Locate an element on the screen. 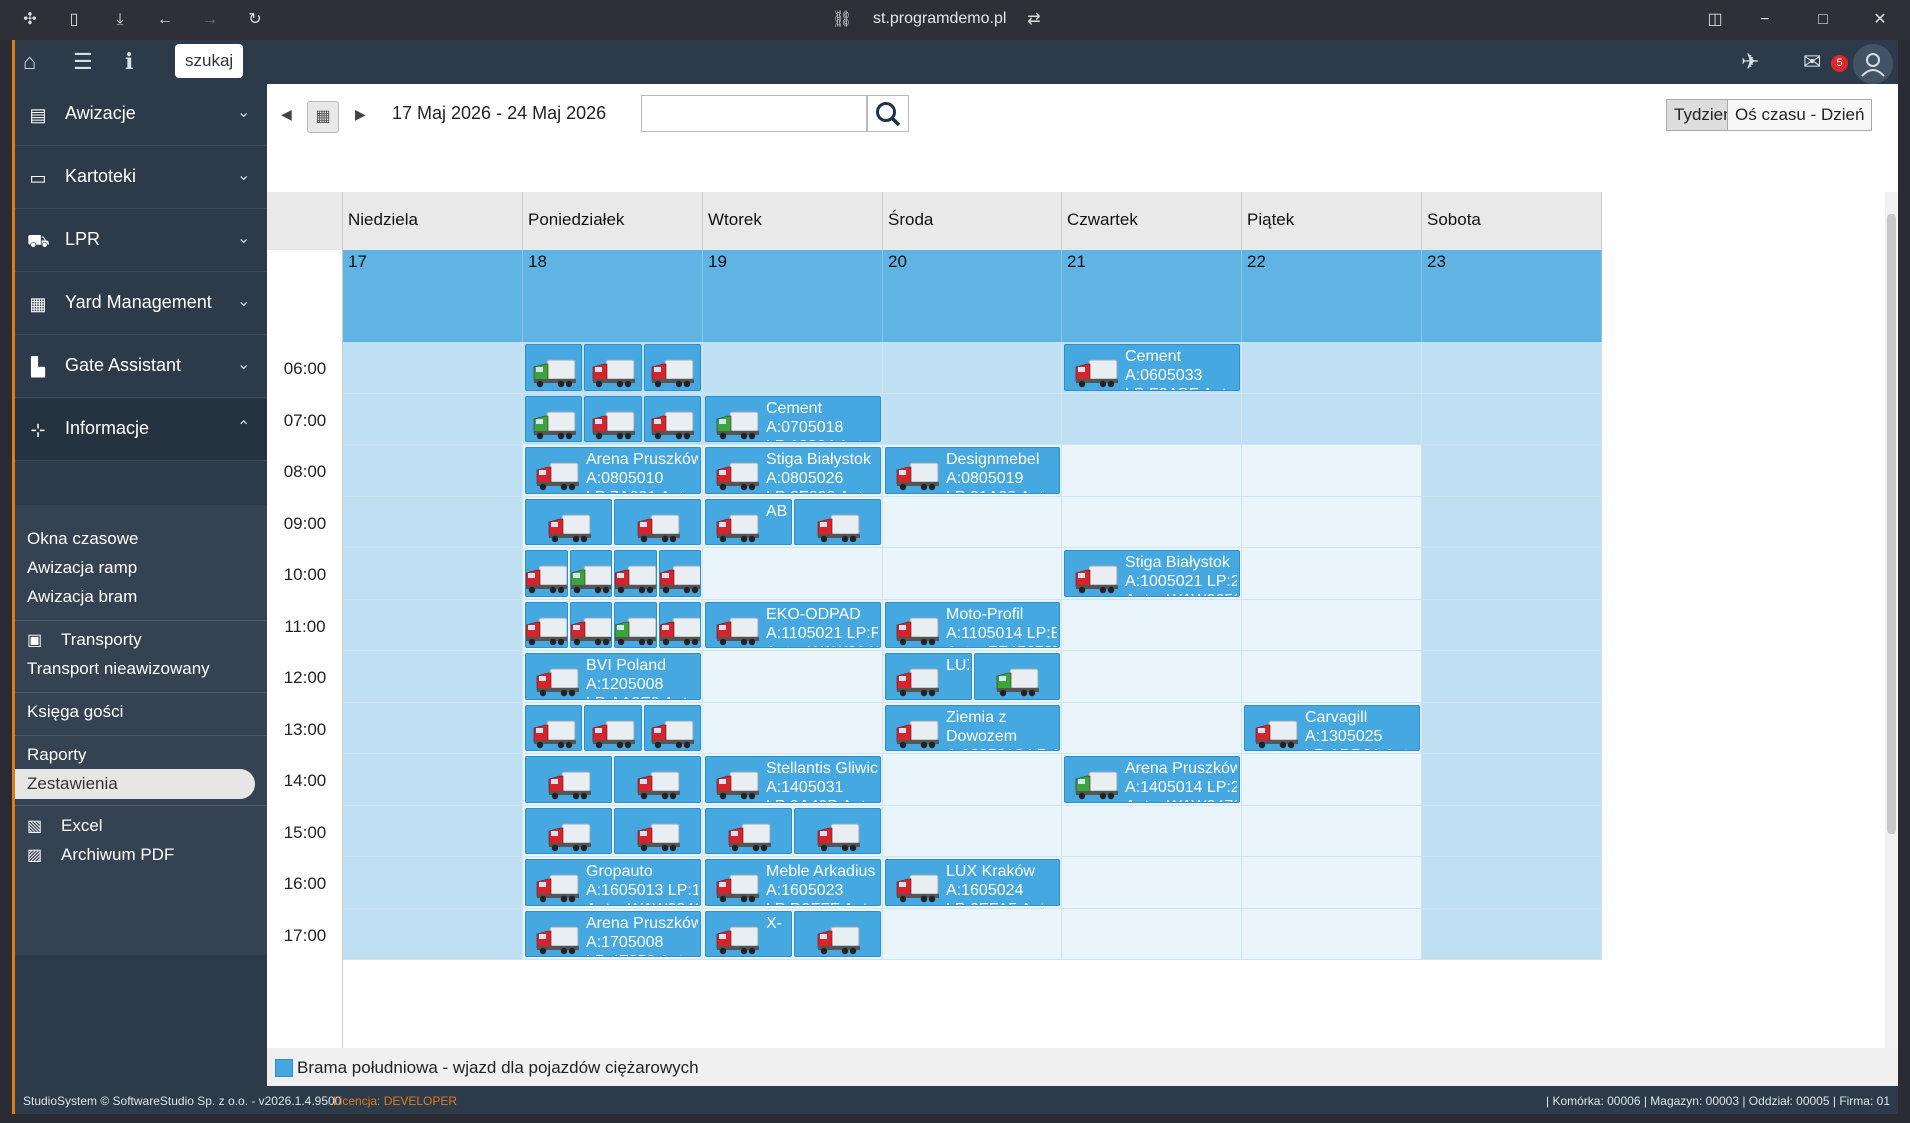 Image resolution: width=1910 pixels, height=1123 pixels. day-date-cell: 19 is located at coordinates (793, 296).